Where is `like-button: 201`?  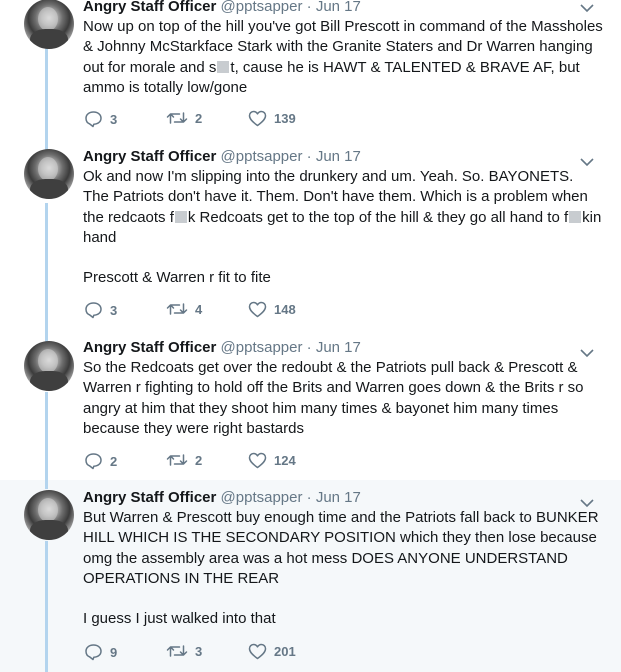 like-button: 201 is located at coordinates (272, 651).